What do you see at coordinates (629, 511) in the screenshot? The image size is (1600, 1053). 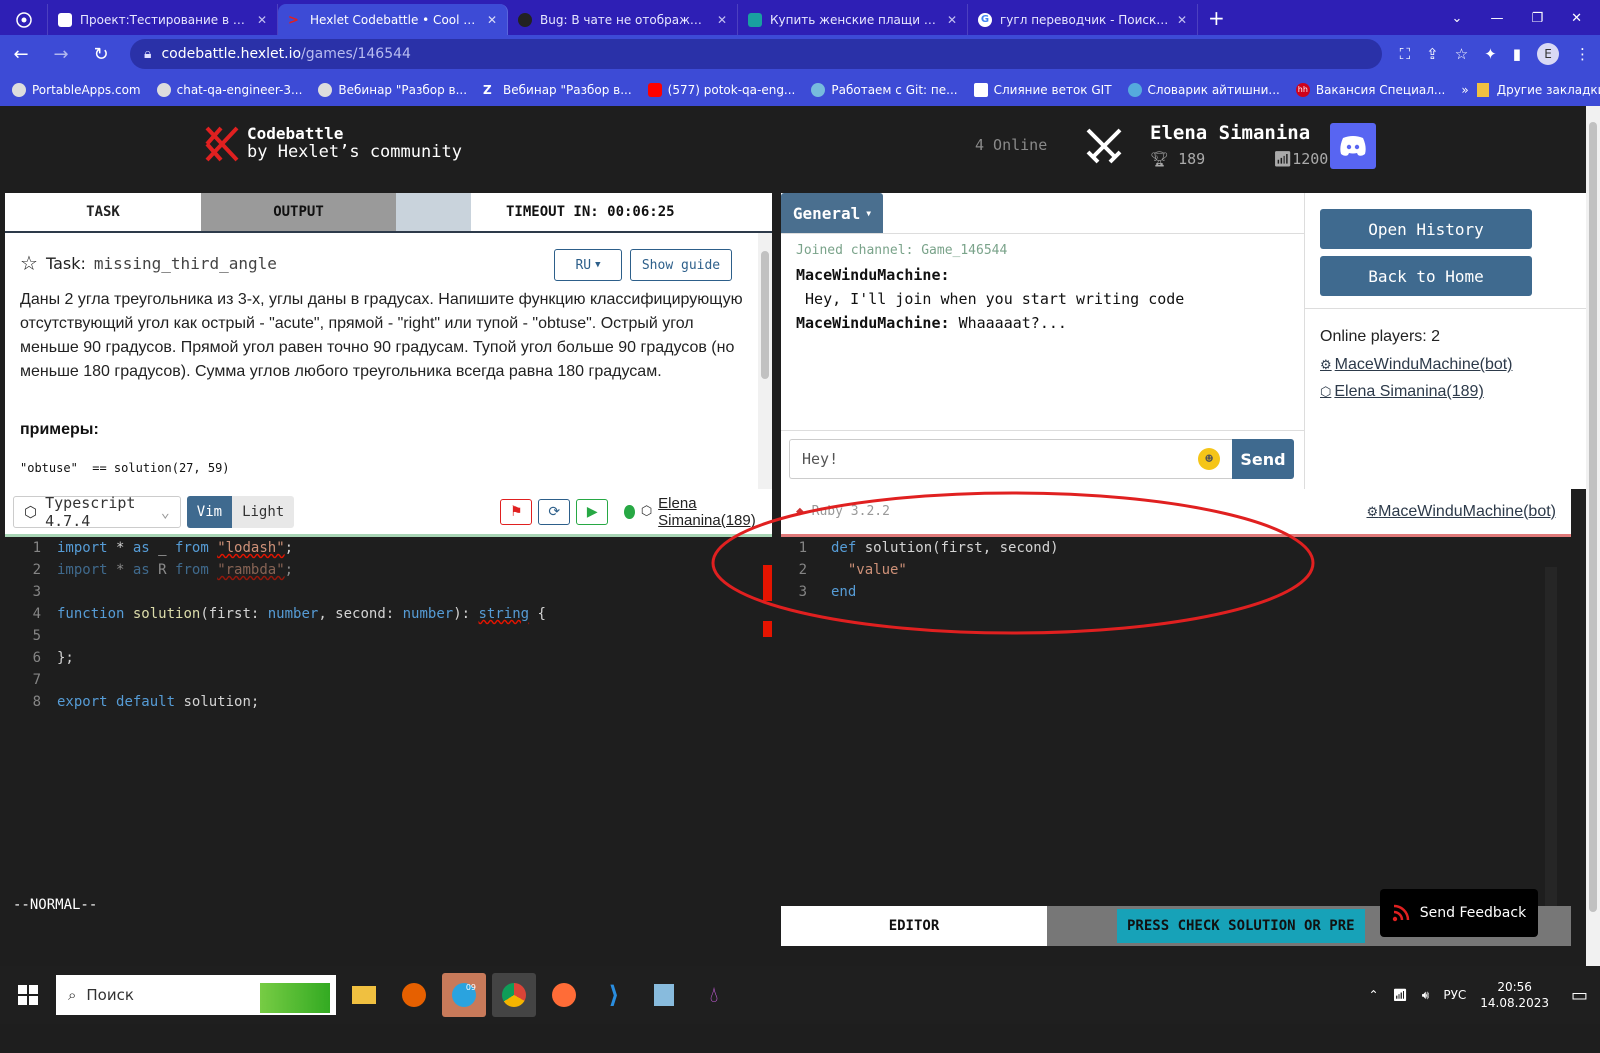 I see `online-status-dot` at bounding box center [629, 511].